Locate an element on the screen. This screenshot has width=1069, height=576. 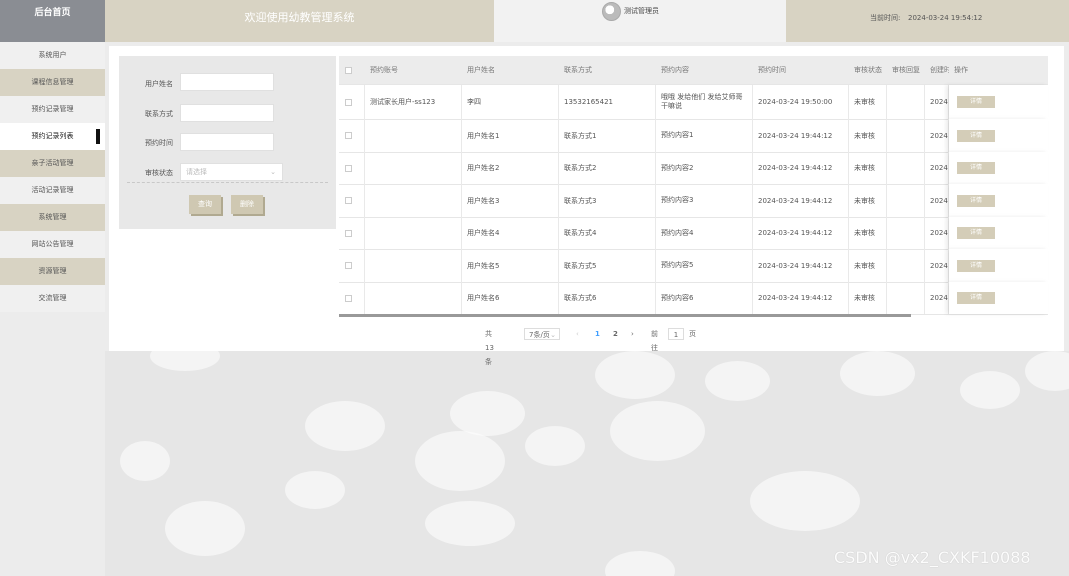
time-area: 当前时间: 2024-03-24 19:54:12 is located at coordinates (927, 21).